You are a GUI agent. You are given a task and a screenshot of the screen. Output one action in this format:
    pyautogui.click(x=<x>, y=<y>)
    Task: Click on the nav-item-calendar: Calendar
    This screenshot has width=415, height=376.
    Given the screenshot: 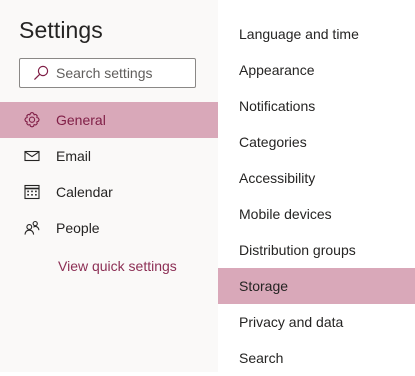 What is the action you would take?
    pyautogui.click(x=109, y=192)
    